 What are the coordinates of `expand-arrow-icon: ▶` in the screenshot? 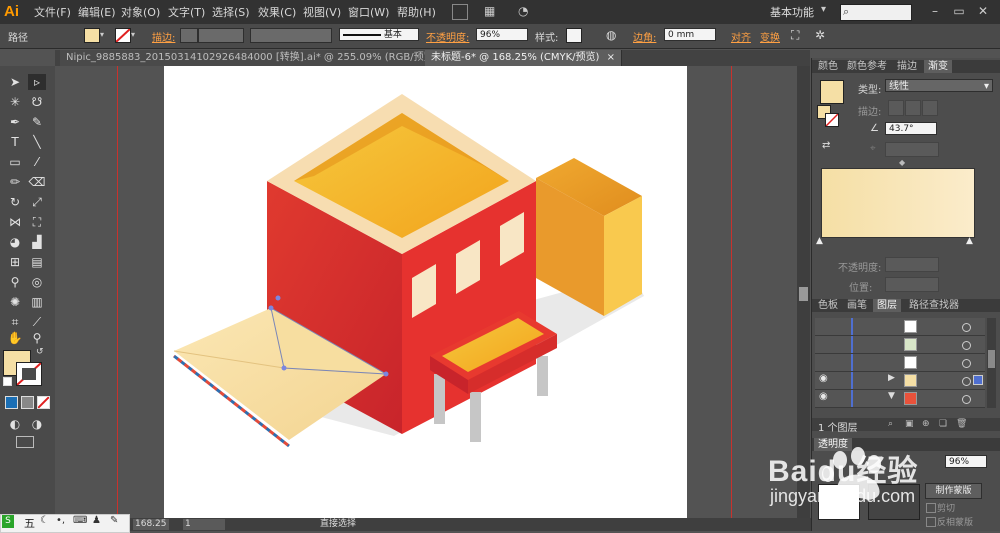 It's located at (891, 378).